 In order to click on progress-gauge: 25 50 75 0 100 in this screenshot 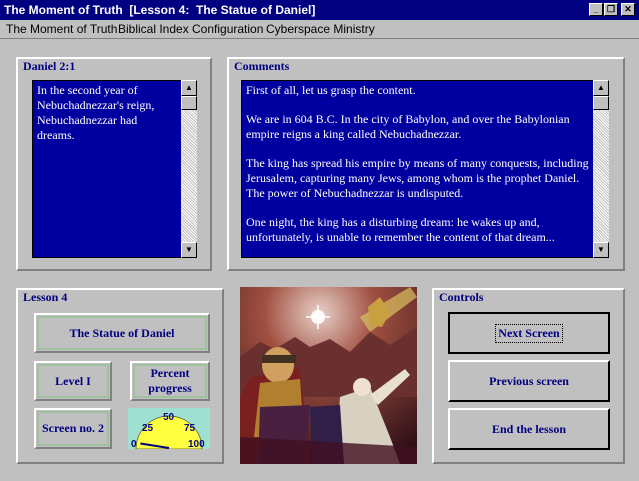, I will do `click(169, 429)`.